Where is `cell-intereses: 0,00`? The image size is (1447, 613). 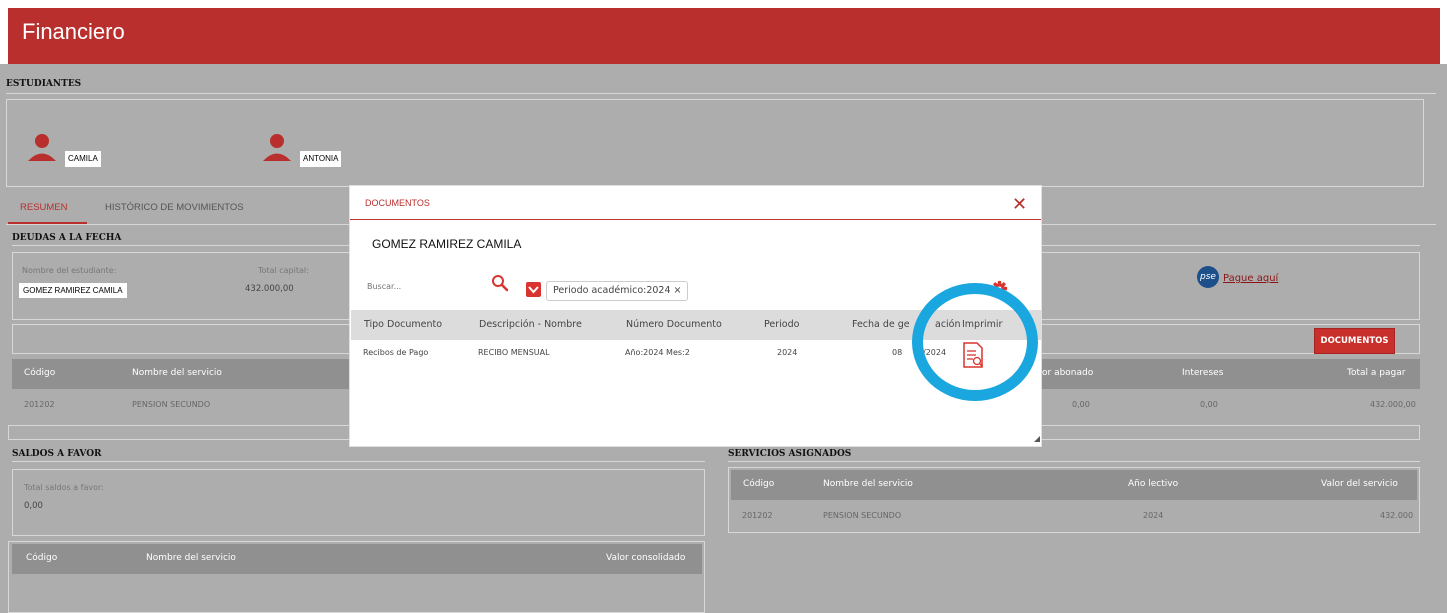
cell-intereses: 0,00 is located at coordinates (1209, 404).